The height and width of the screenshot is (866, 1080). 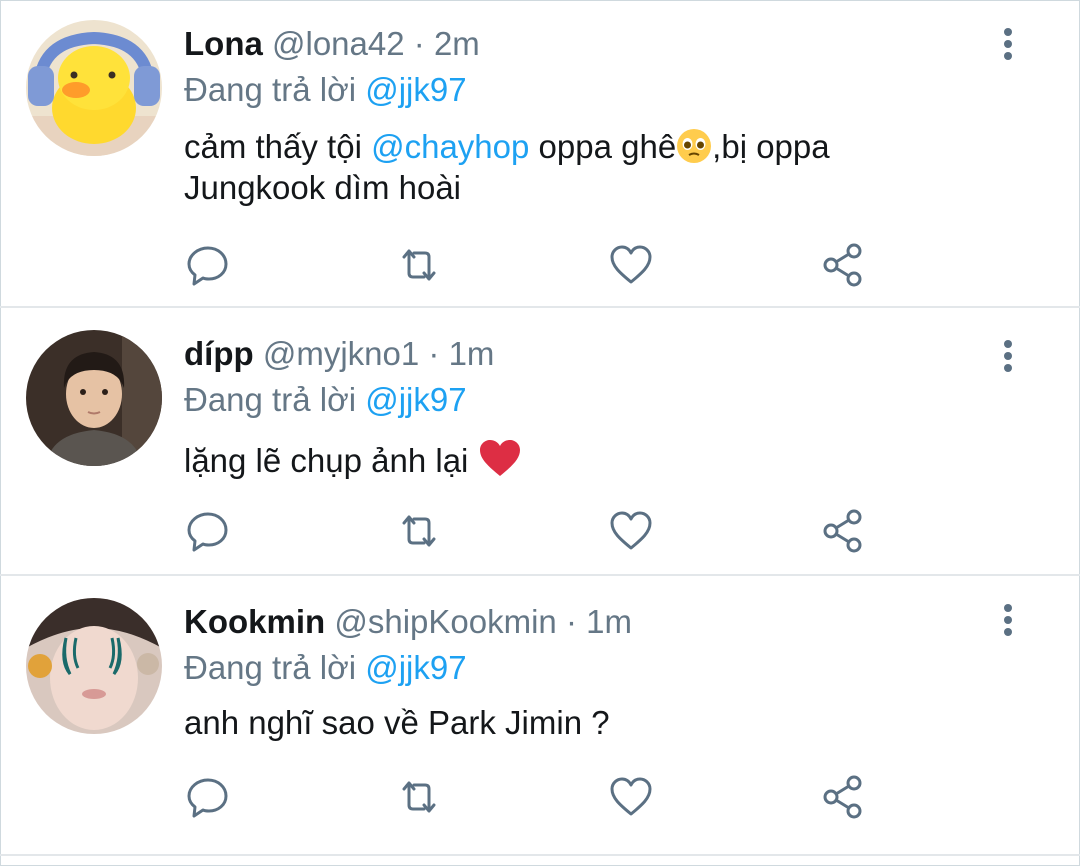 What do you see at coordinates (445, 621) in the screenshot?
I see `user-handle: @shipKookmin` at bounding box center [445, 621].